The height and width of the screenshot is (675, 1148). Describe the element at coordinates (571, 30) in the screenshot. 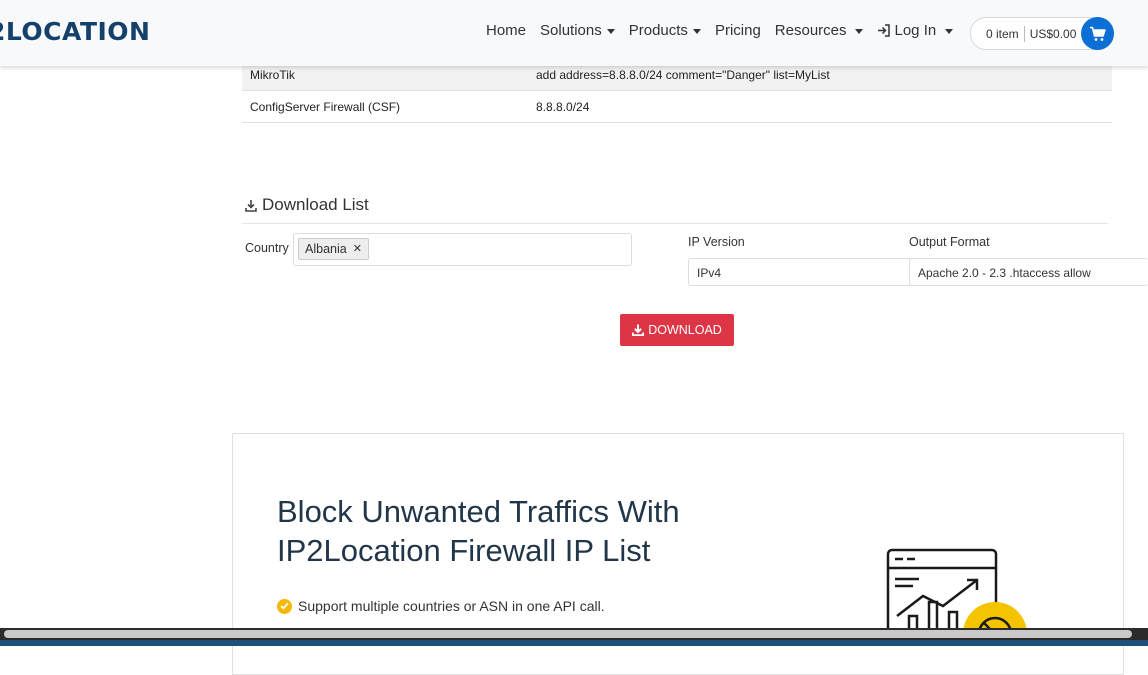

I see `nav-solutions-label: Solutions` at that location.